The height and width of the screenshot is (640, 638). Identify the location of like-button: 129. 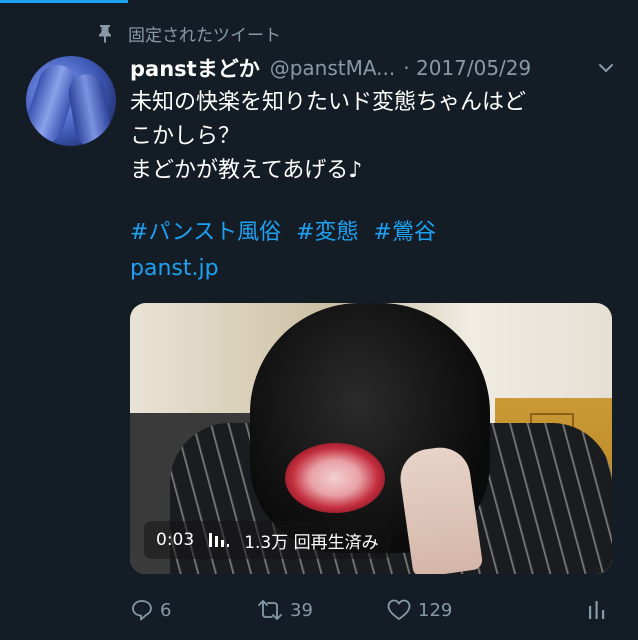
(419, 610).